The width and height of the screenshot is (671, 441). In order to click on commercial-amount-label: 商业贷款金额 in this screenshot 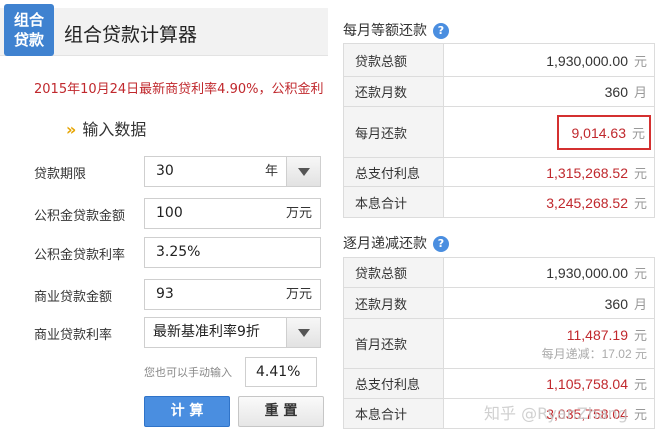, I will do `click(73, 297)`.